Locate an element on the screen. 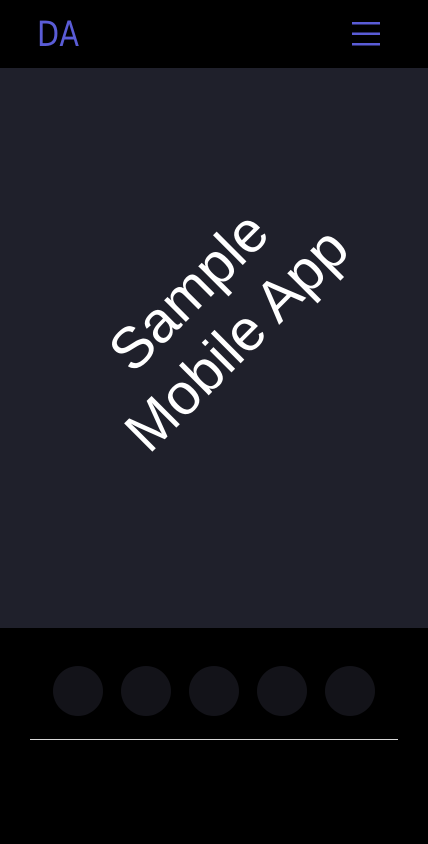 The height and width of the screenshot is (844, 428). app-header: DA is located at coordinates (214, 34).